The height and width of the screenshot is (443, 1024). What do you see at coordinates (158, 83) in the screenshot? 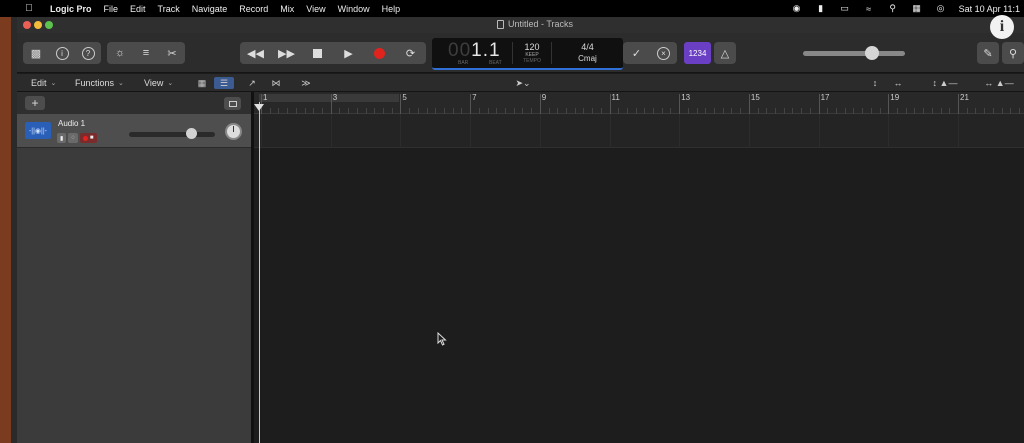
I see `view-menu: View ⌄` at bounding box center [158, 83].